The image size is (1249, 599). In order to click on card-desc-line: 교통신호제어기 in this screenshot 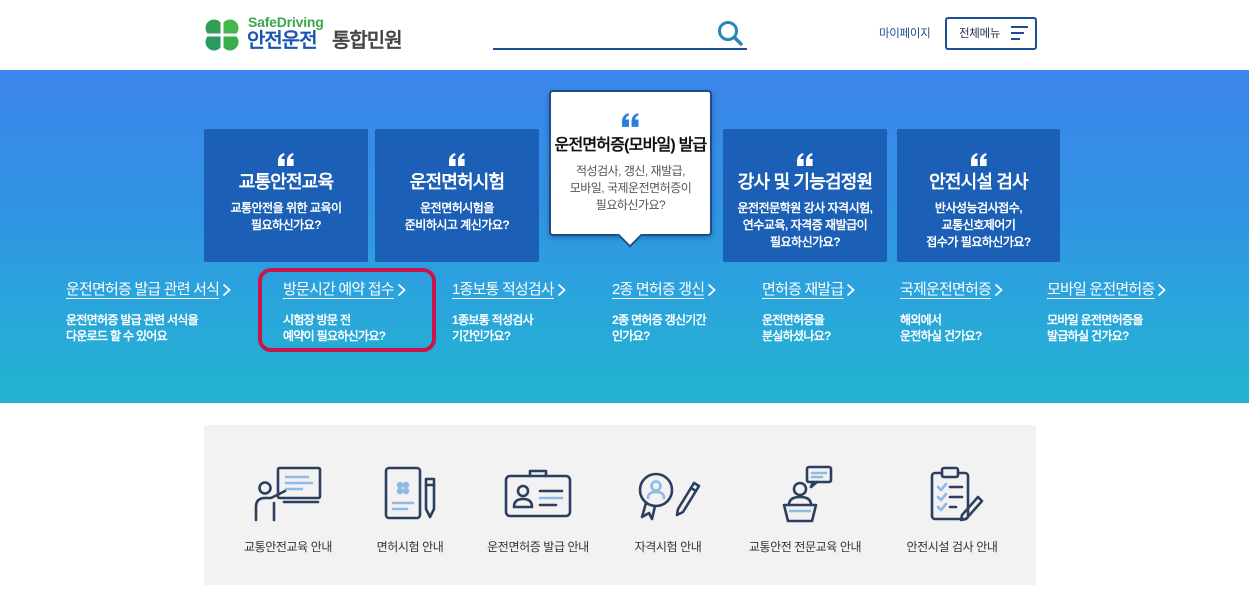, I will do `click(978, 225)`.